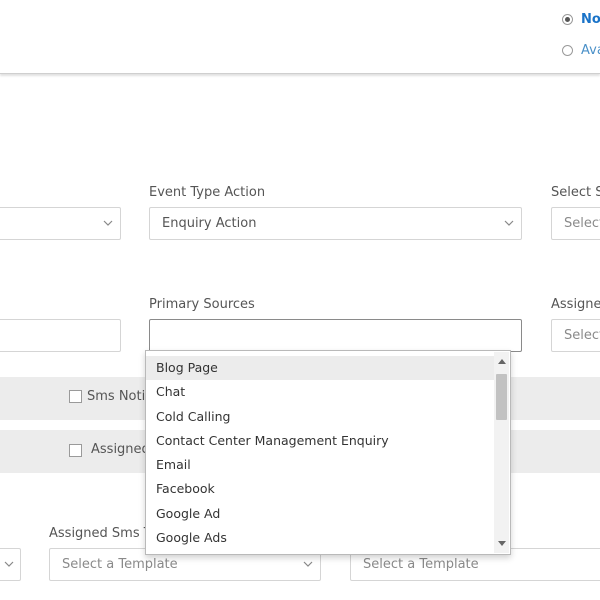 The height and width of the screenshot is (600, 600). I want to click on radio-option-ava: Ava, so click(581, 50).